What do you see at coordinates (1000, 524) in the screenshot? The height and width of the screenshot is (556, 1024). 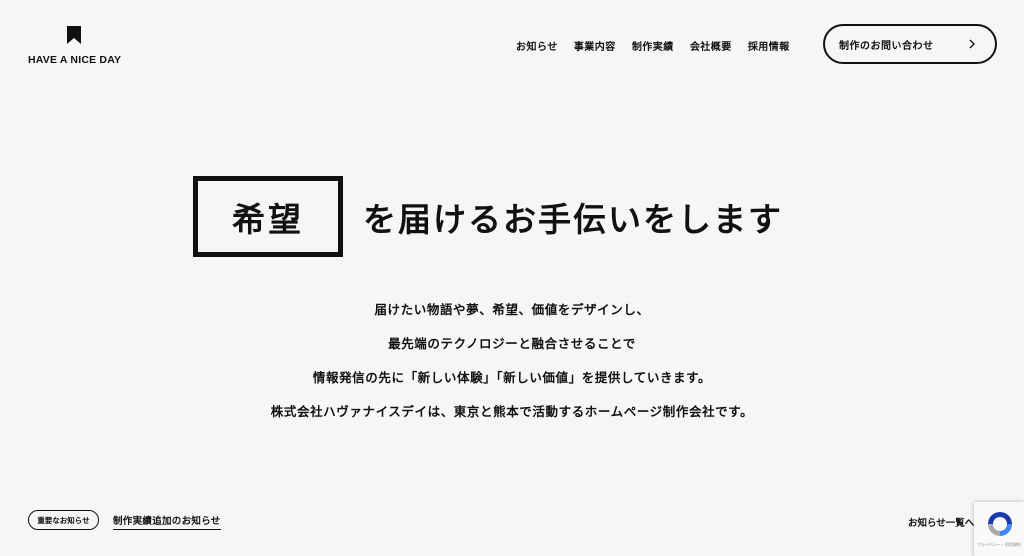 I see `recaptcha-icon` at bounding box center [1000, 524].